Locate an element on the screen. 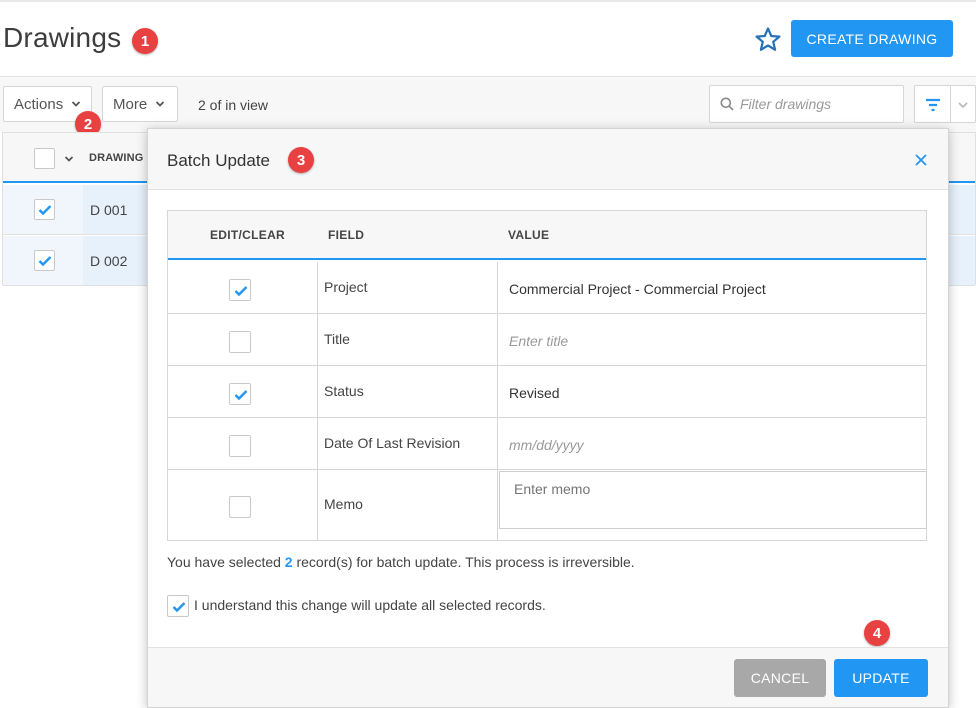 The image size is (976, 708). drawing-name: D 001 is located at coordinates (108, 210).